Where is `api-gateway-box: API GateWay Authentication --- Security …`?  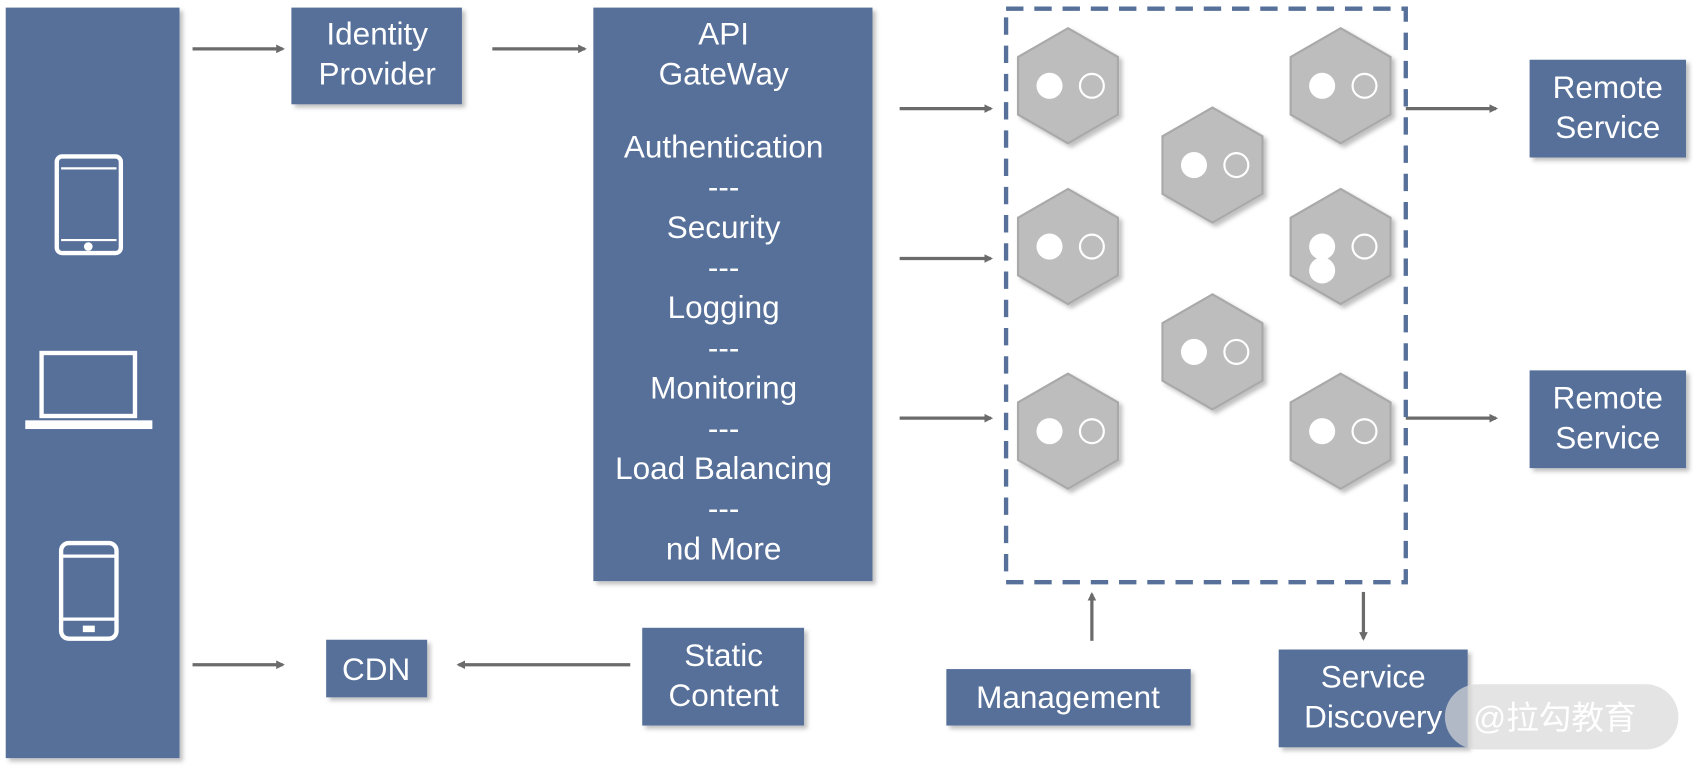 api-gateway-box: API GateWay Authentication --- Security … is located at coordinates (733, 294).